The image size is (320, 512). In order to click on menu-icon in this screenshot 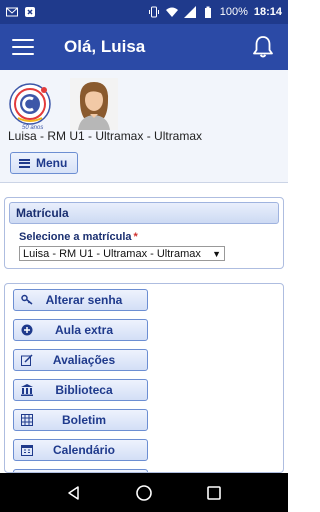, I will do `click(24, 163)`.